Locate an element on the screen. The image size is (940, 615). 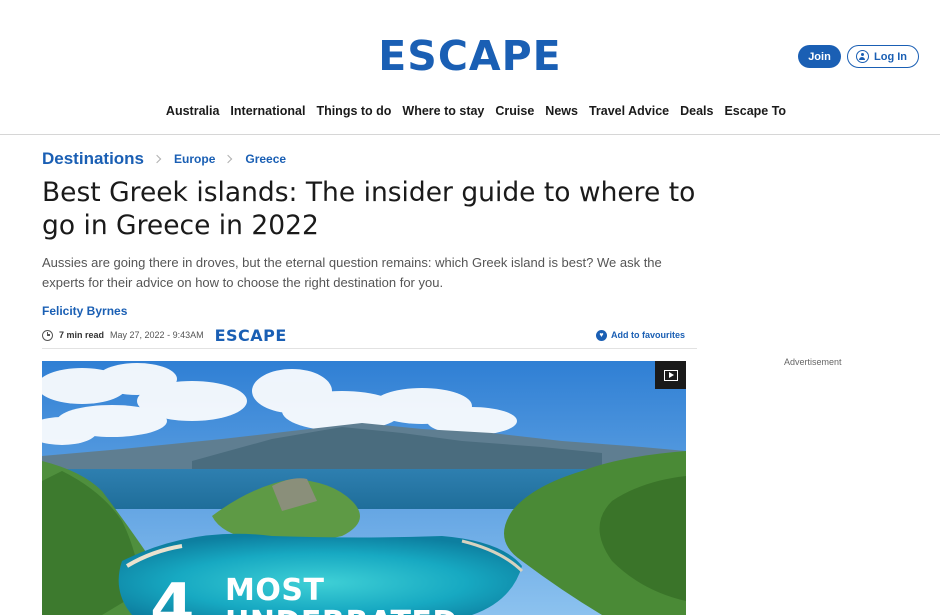
login-label: Log In is located at coordinates (890, 56).